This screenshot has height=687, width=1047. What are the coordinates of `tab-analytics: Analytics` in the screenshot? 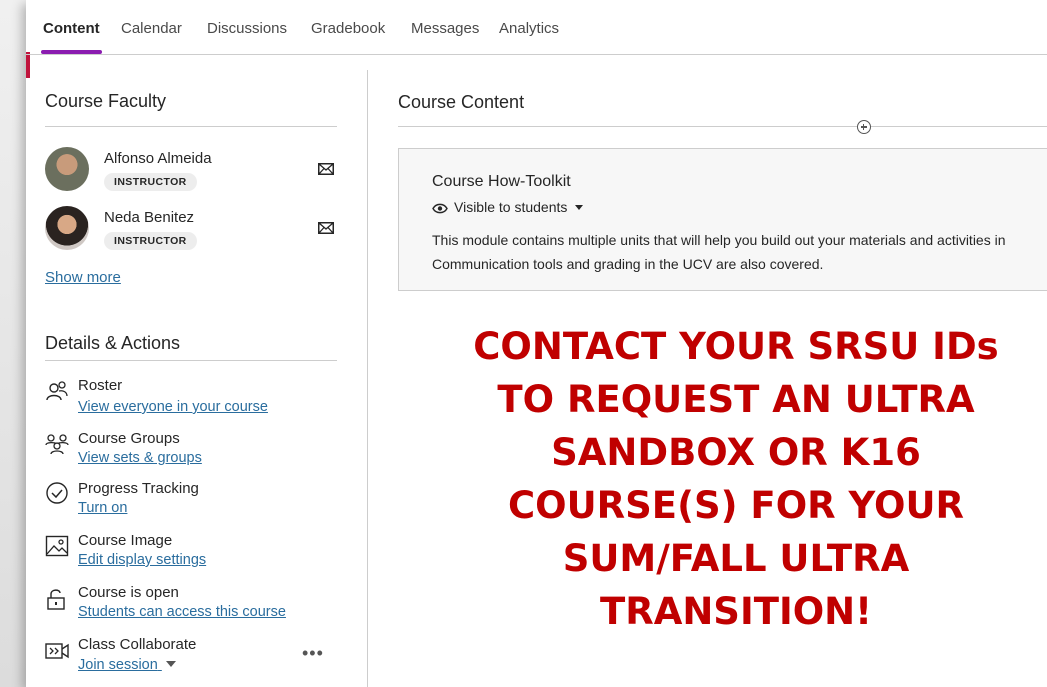 It's located at (529, 28).